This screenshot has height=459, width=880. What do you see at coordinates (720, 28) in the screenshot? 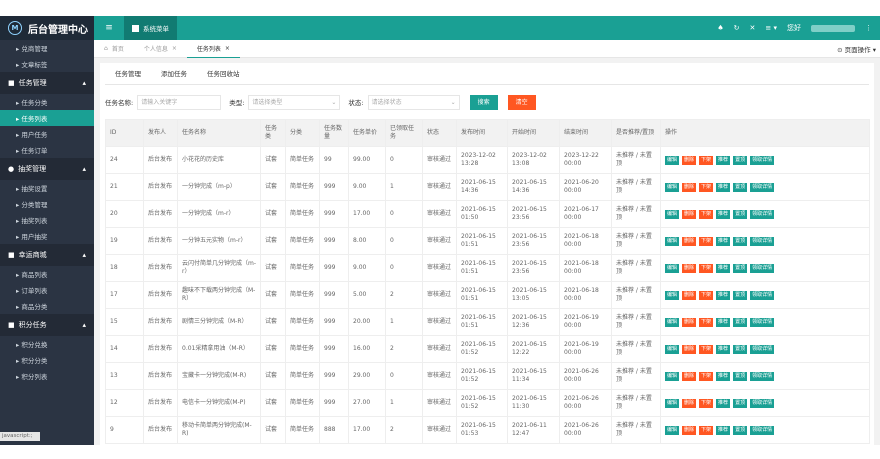
I see `home-icon: ♠` at bounding box center [720, 28].